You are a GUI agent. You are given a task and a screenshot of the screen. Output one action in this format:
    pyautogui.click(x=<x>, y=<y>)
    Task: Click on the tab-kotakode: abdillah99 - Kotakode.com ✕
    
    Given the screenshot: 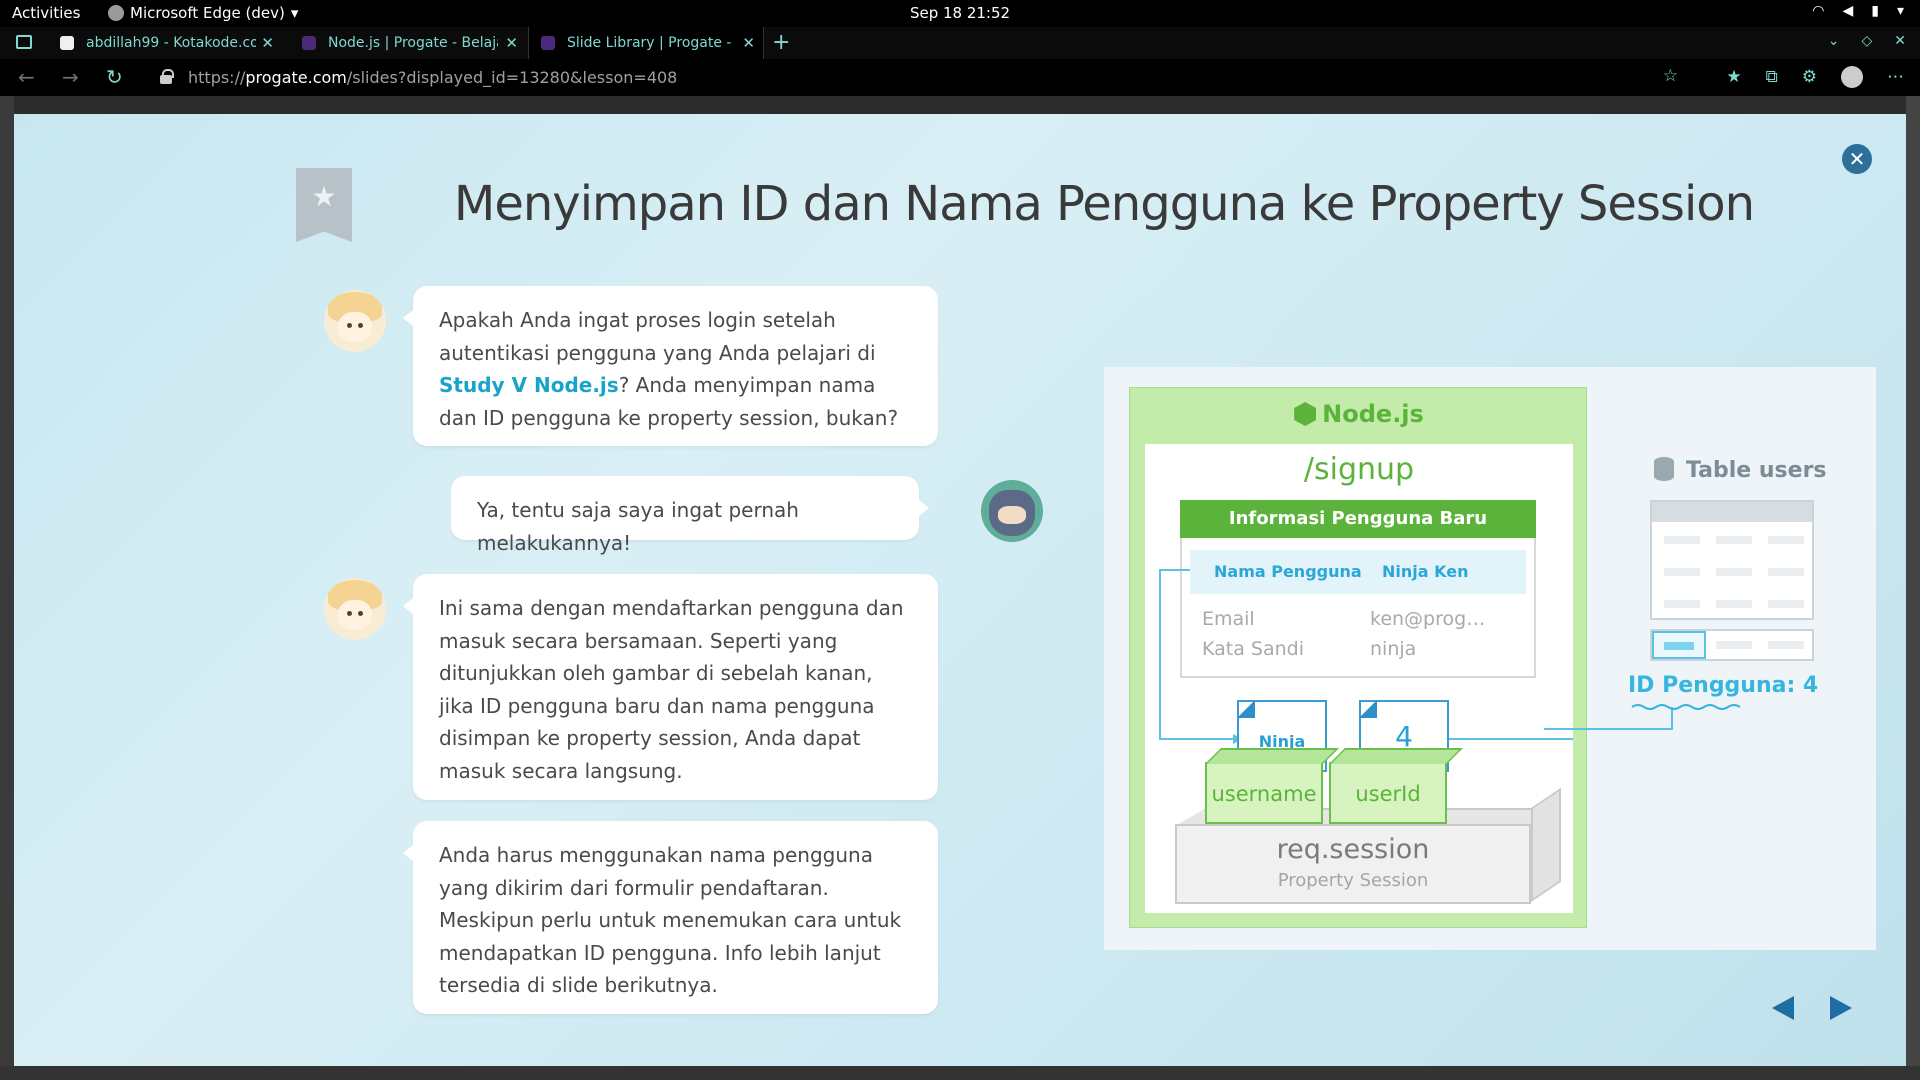 What is the action you would take?
    pyautogui.click(x=165, y=43)
    